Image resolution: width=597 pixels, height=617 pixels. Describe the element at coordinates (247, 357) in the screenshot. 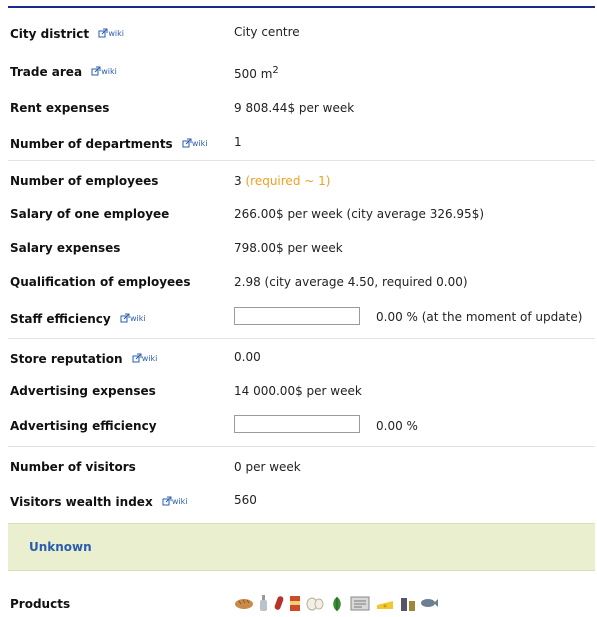

I see `store-reputation-value: 0.00` at that location.